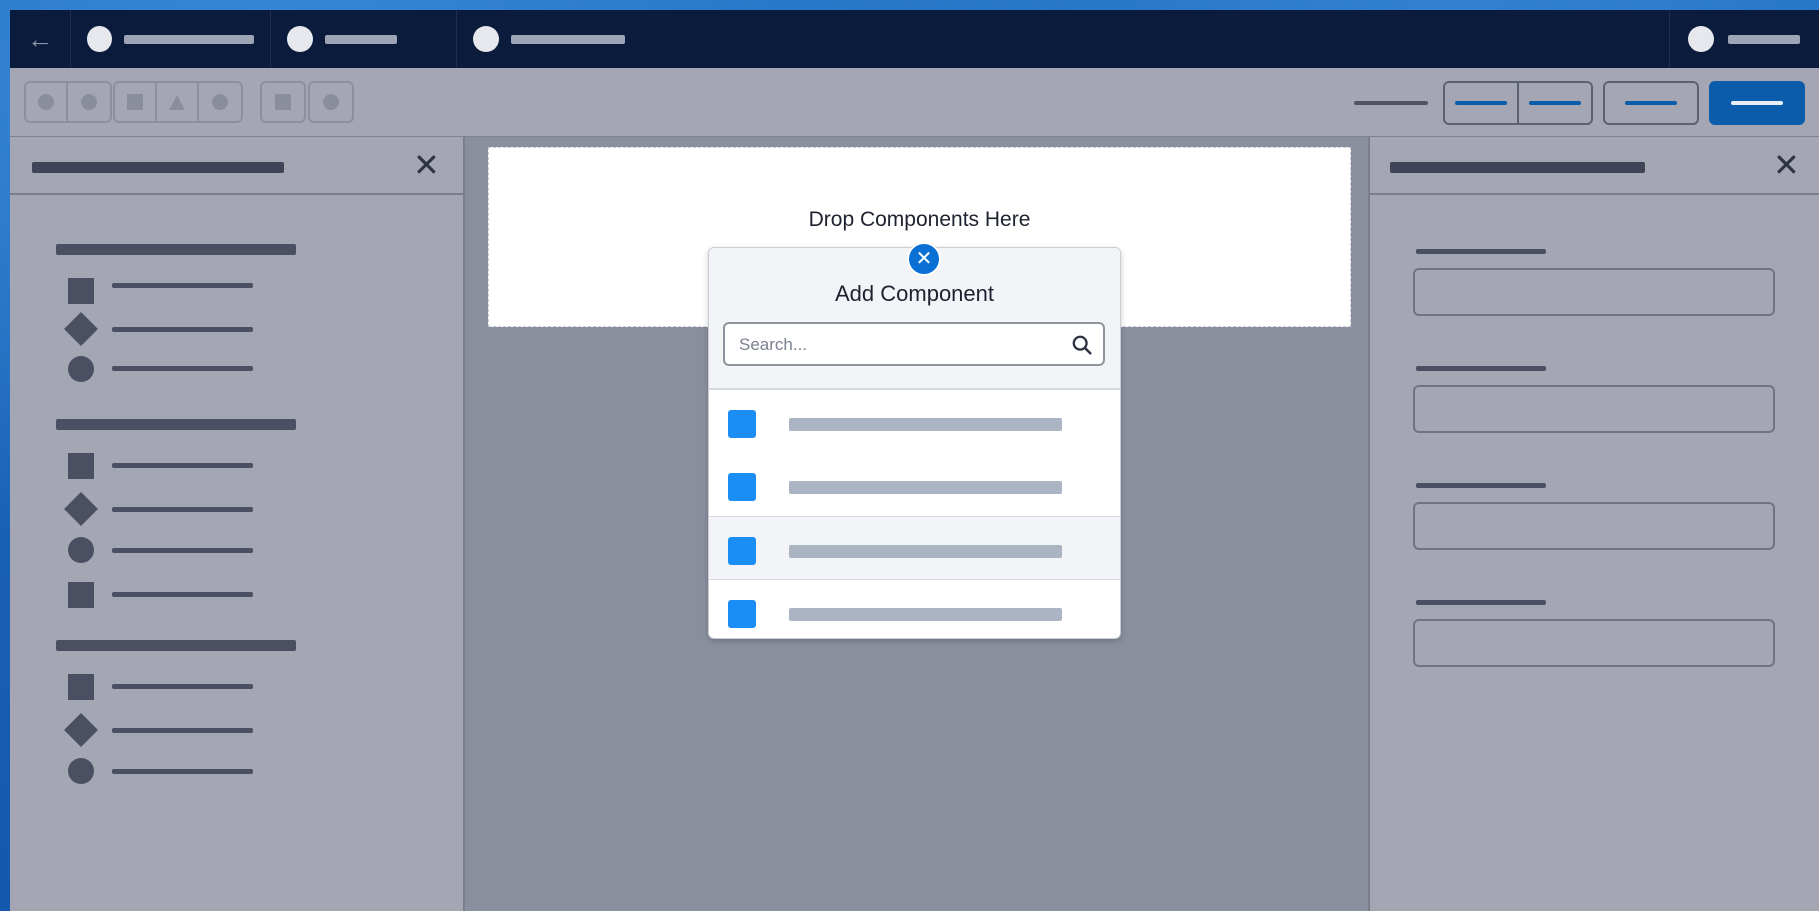  What do you see at coordinates (1082, 345) in the screenshot?
I see `search-icon` at bounding box center [1082, 345].